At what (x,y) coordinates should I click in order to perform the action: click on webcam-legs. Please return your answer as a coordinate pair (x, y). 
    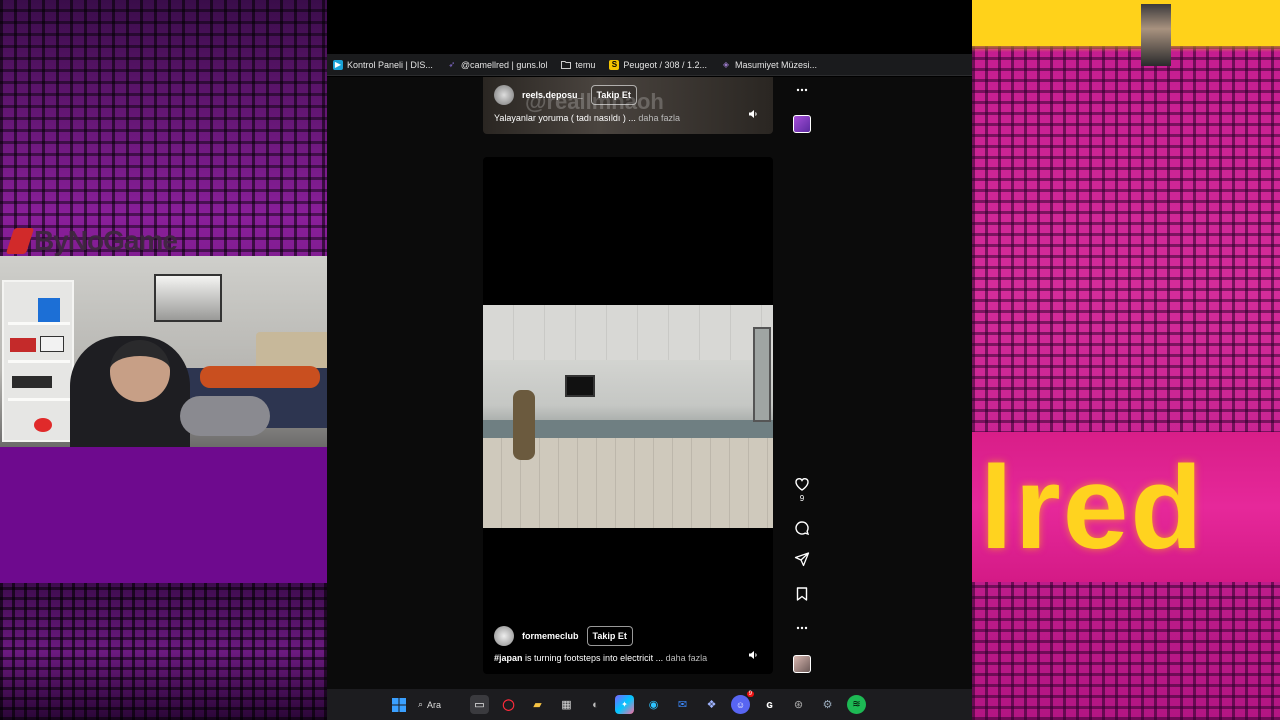
    Looking at the image, I should click on (225, 416).